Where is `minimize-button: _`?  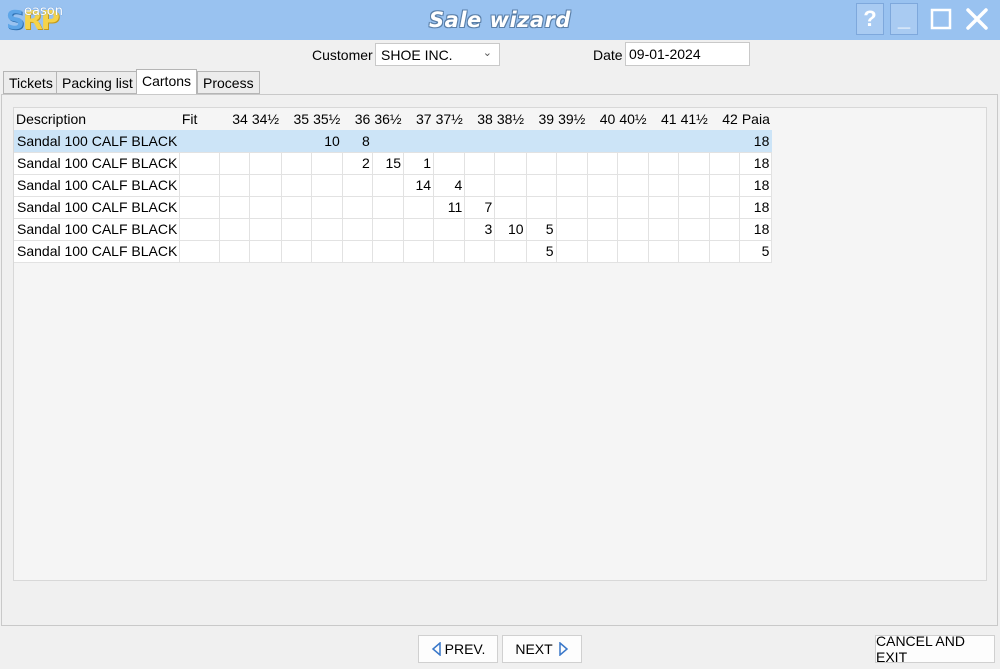
minimize-button: _ is located at coordinates (904, 19).